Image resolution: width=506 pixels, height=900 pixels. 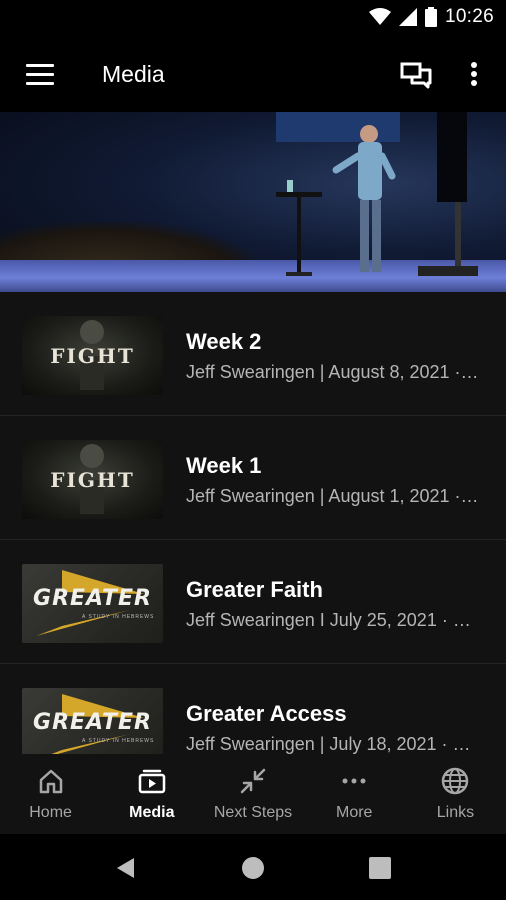 What do you see at coordinates (253, 781) in the screenshot?
I see `collapse-arrows-icon` at bounding box center [253, 781].